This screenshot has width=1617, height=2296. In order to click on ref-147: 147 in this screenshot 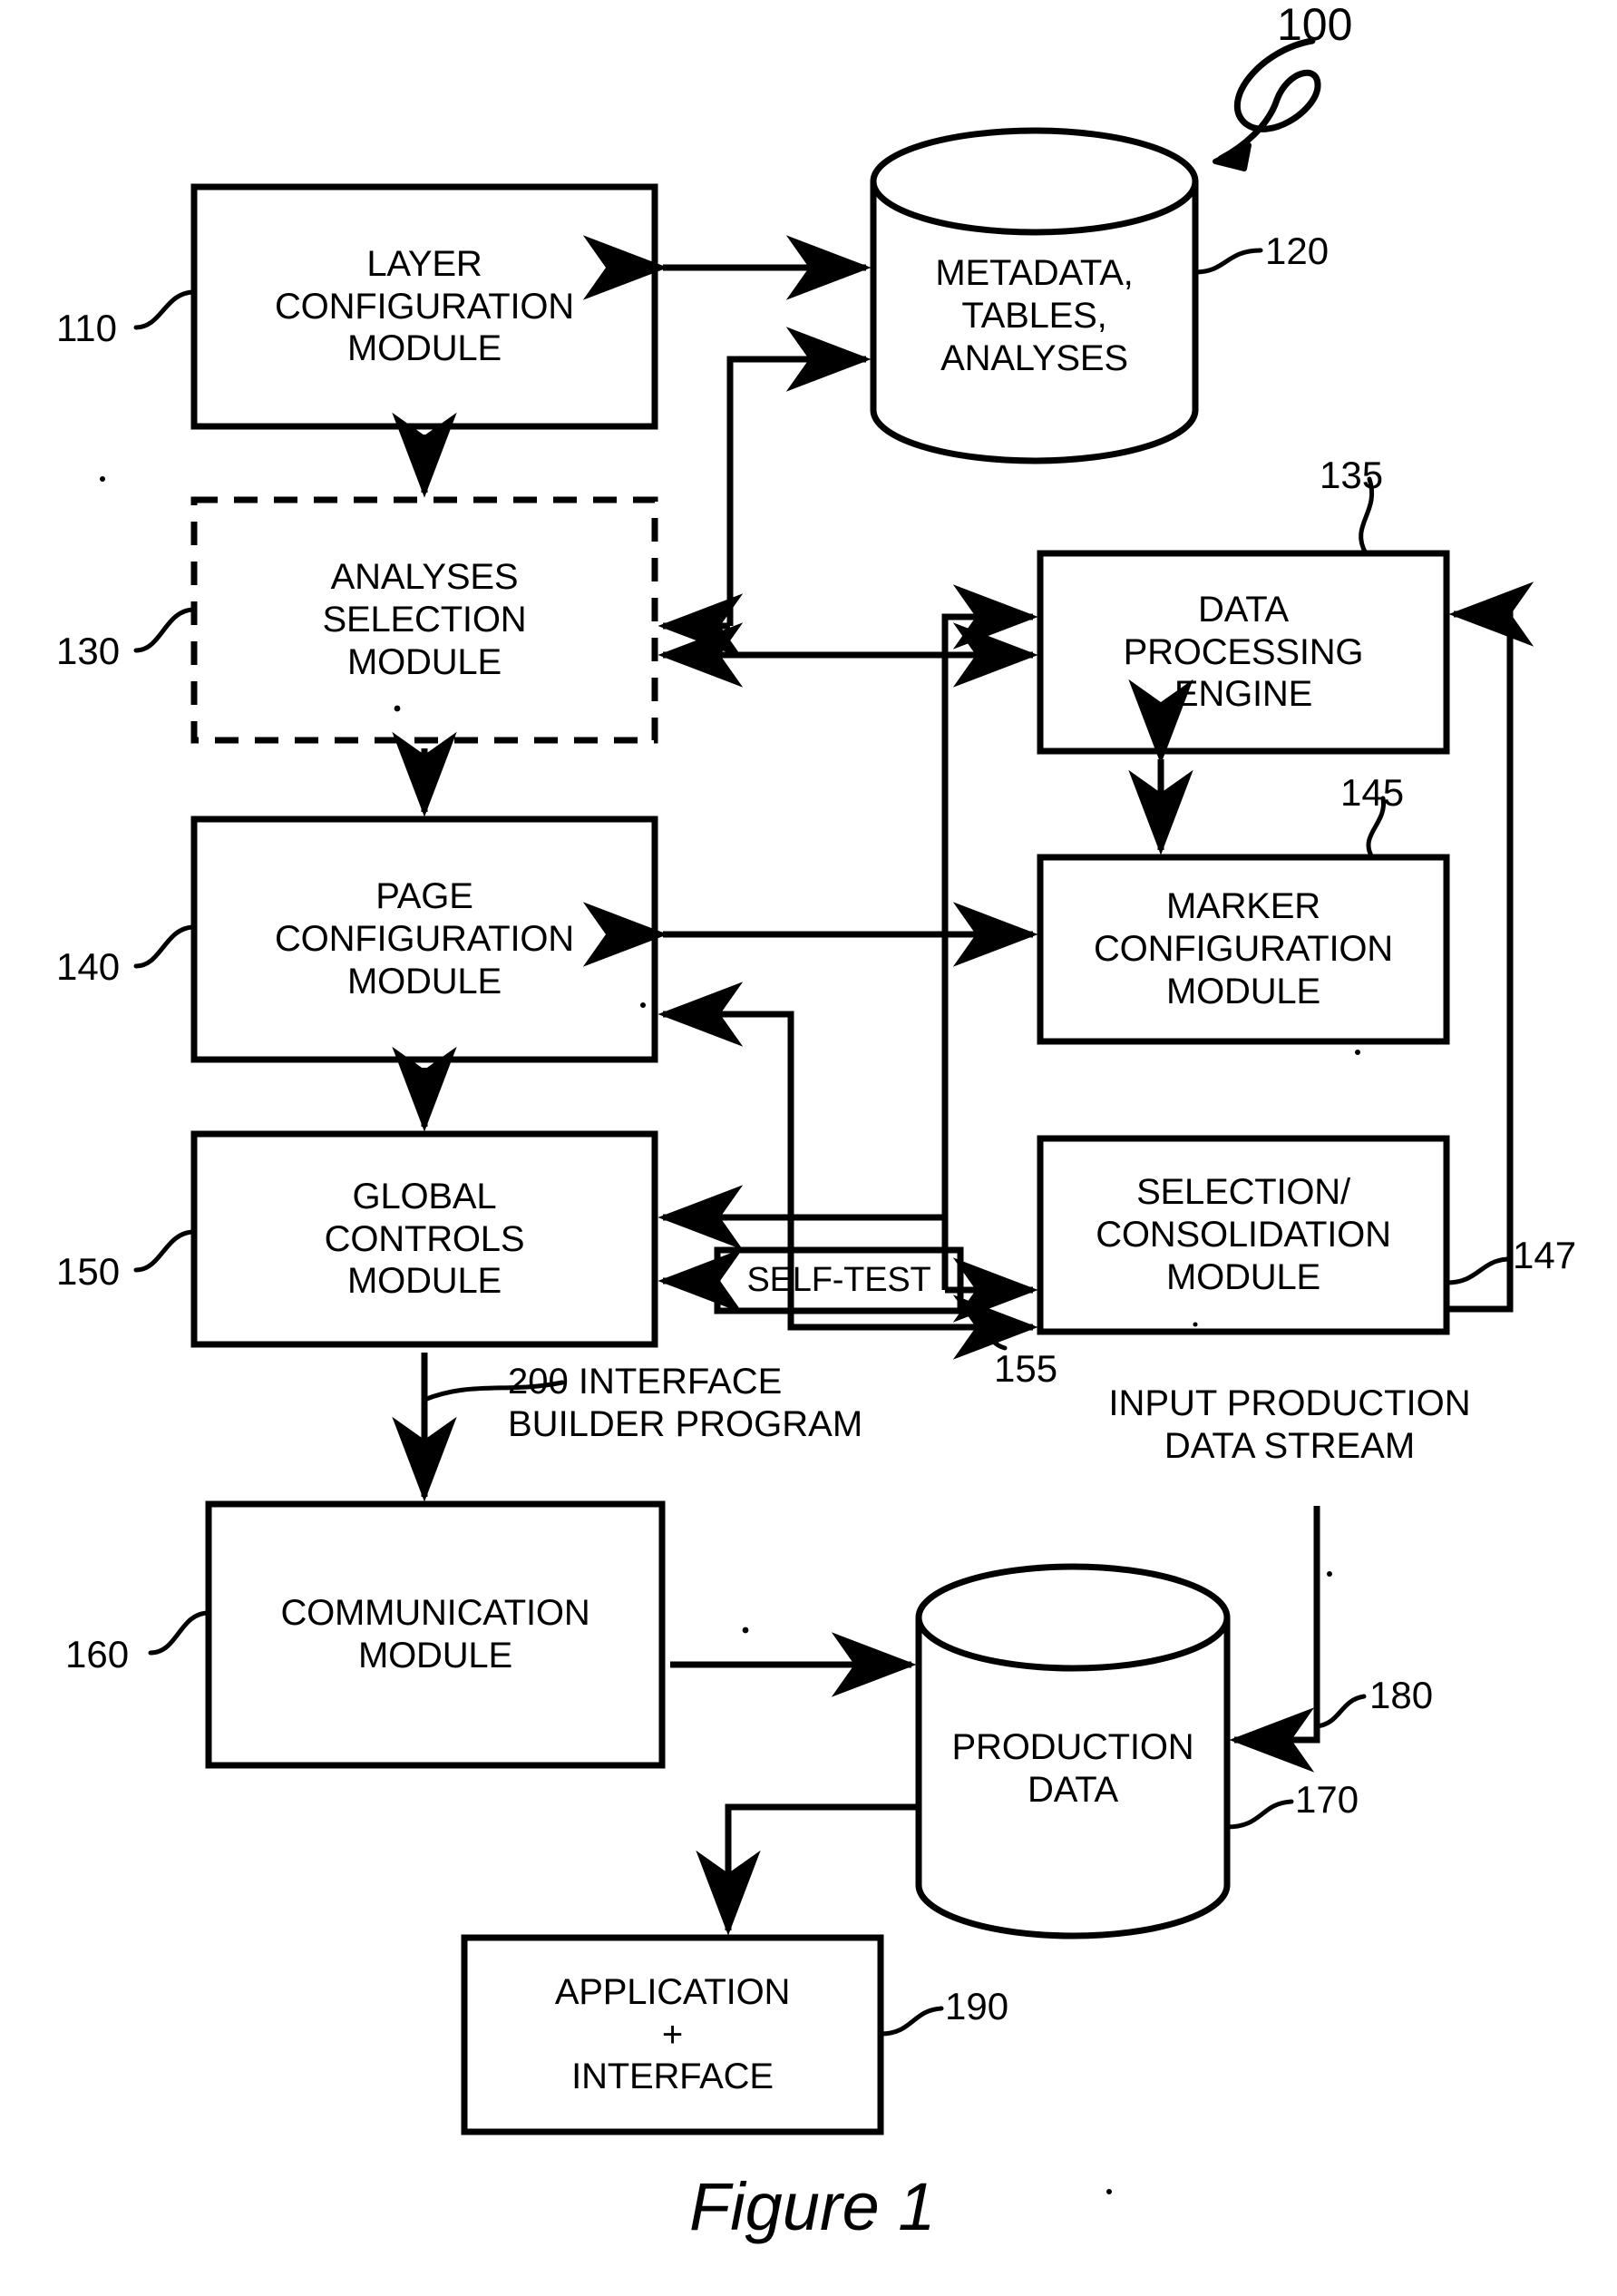, I will do `click(1545, 1255)`.